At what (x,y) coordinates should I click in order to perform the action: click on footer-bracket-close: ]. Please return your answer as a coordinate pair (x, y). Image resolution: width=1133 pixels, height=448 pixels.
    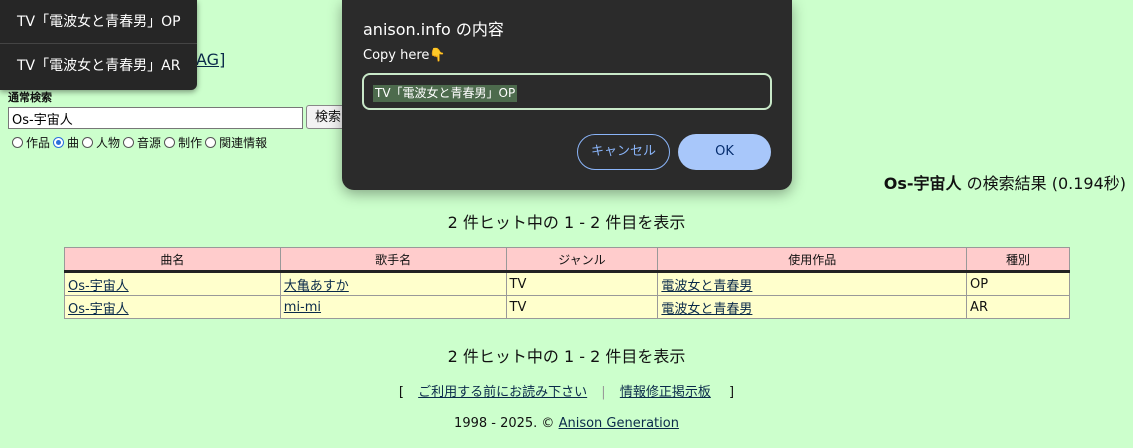
    Looking at the image, I should click on (731, 392).